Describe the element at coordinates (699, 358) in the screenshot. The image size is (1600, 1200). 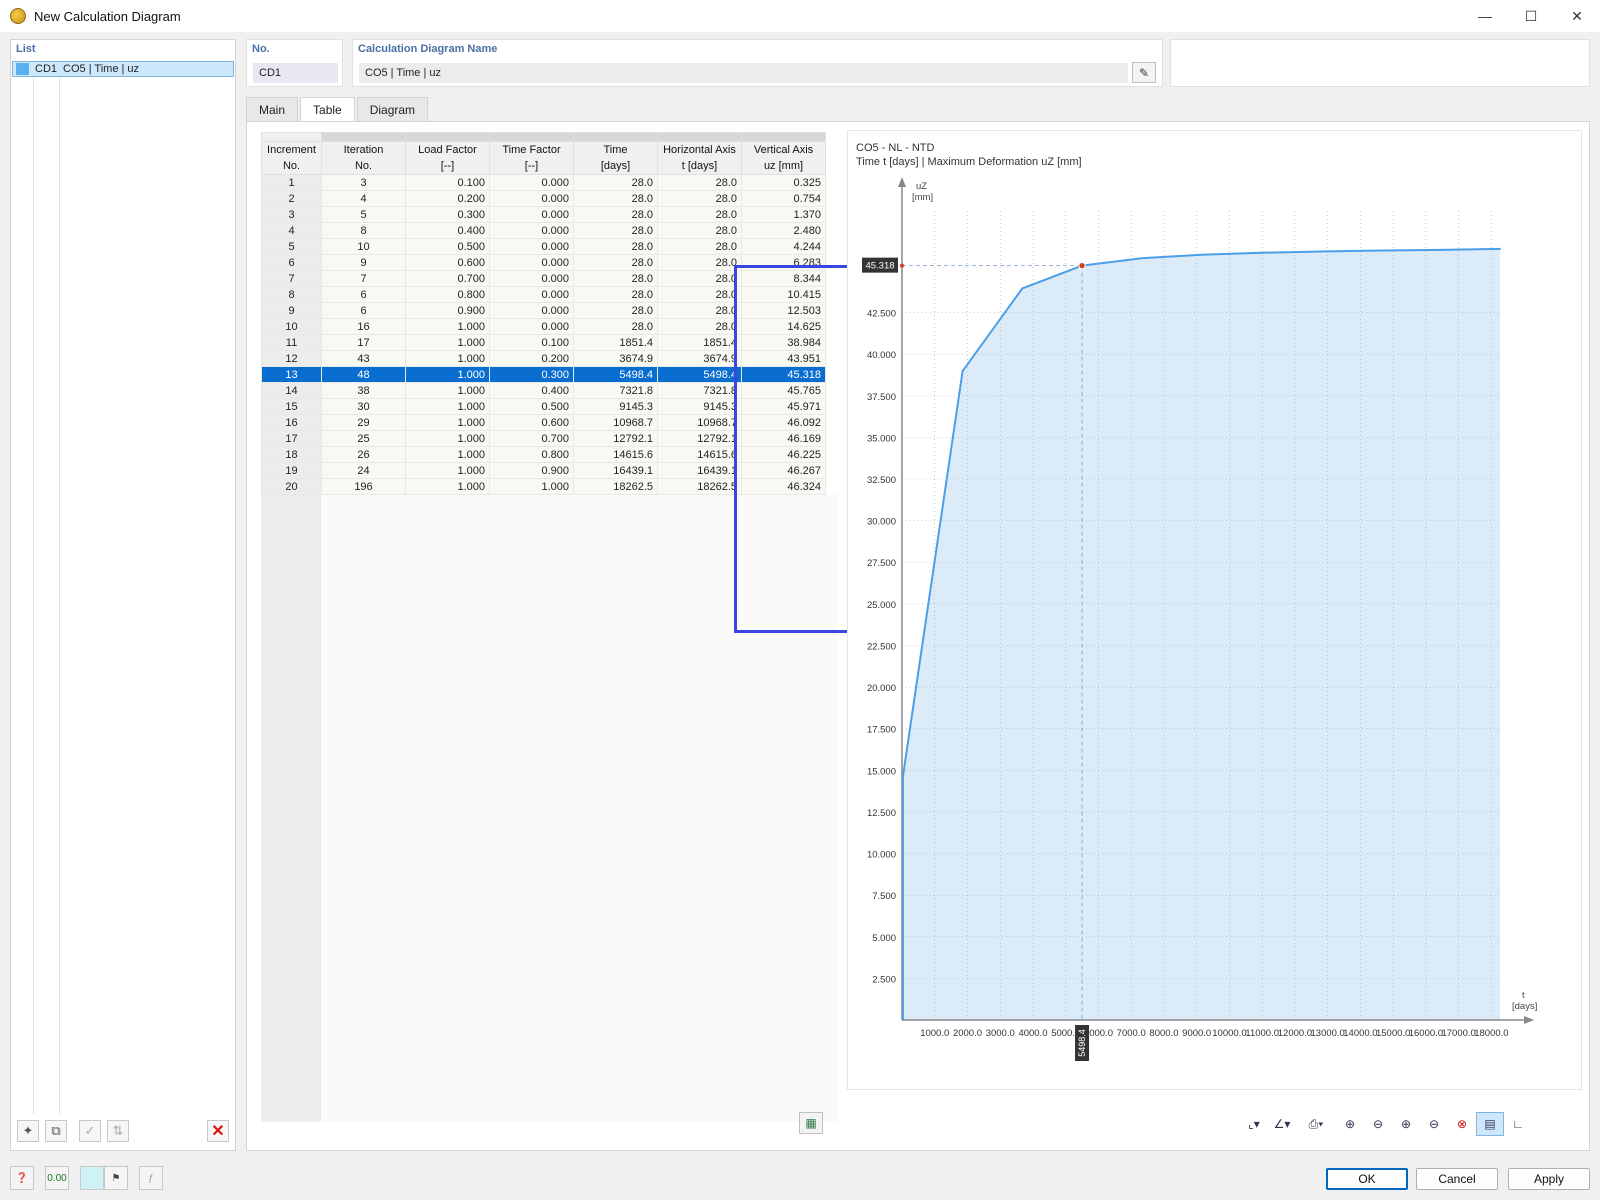
I see `table-cell: 3674.9` at that location.